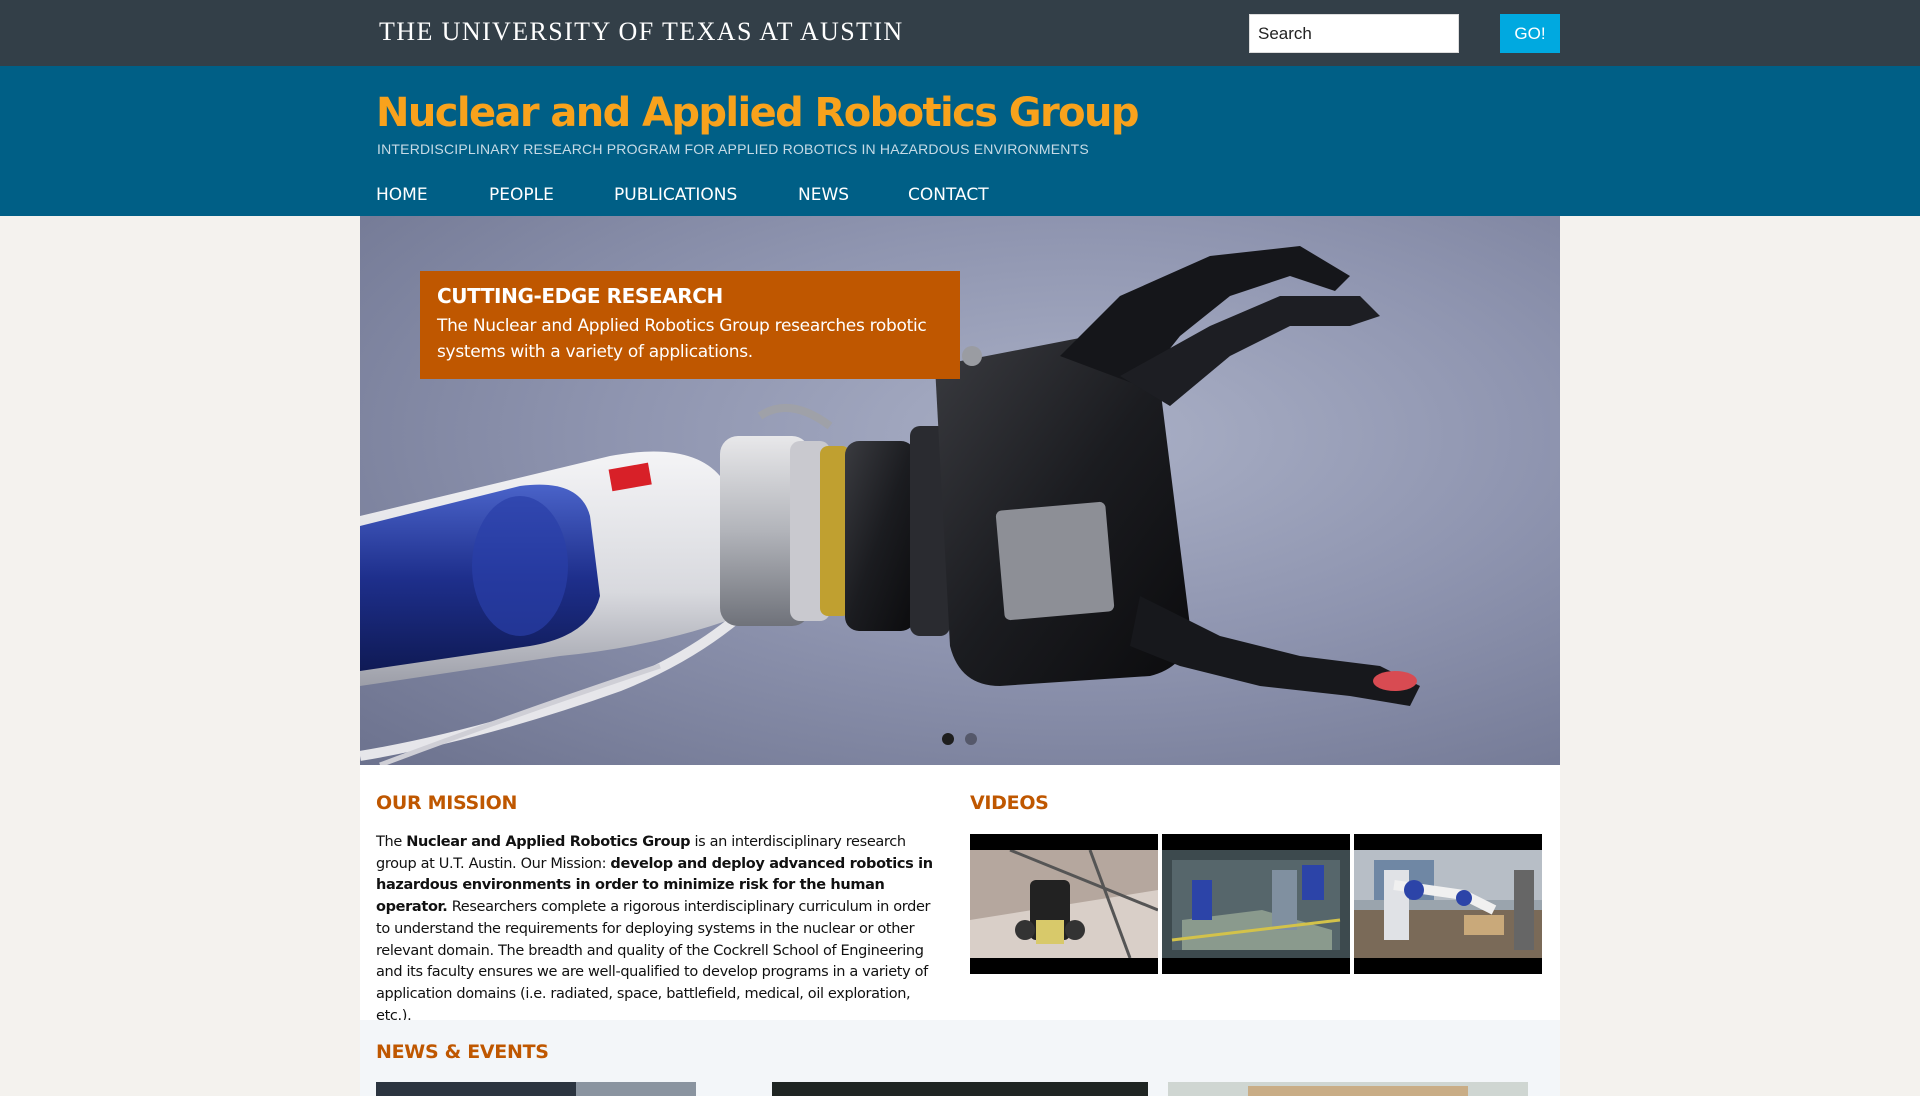 This screenshot has width=1920, height=1096. Describe the element at coordinates (580, 296) in the screenshot. I see `hero-caption-title: CUTTING-EDGE RESEARCH` at that location.